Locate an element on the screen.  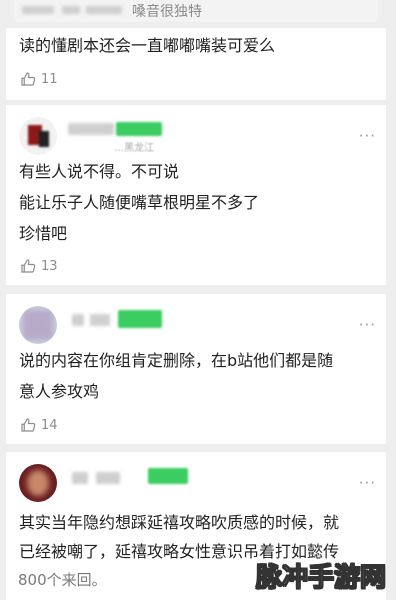
site-watermark: 脉冲手游网 is located at coordinates (320, 578).